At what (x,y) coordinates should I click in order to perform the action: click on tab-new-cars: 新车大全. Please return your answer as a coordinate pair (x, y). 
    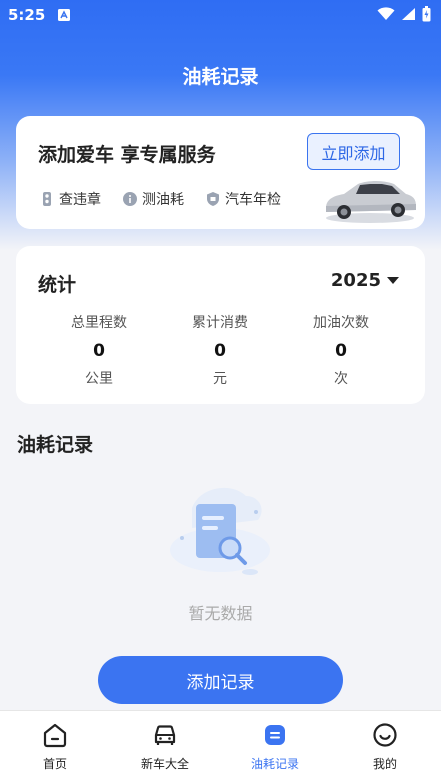
    Looking at the image, I should click on (165, 746).